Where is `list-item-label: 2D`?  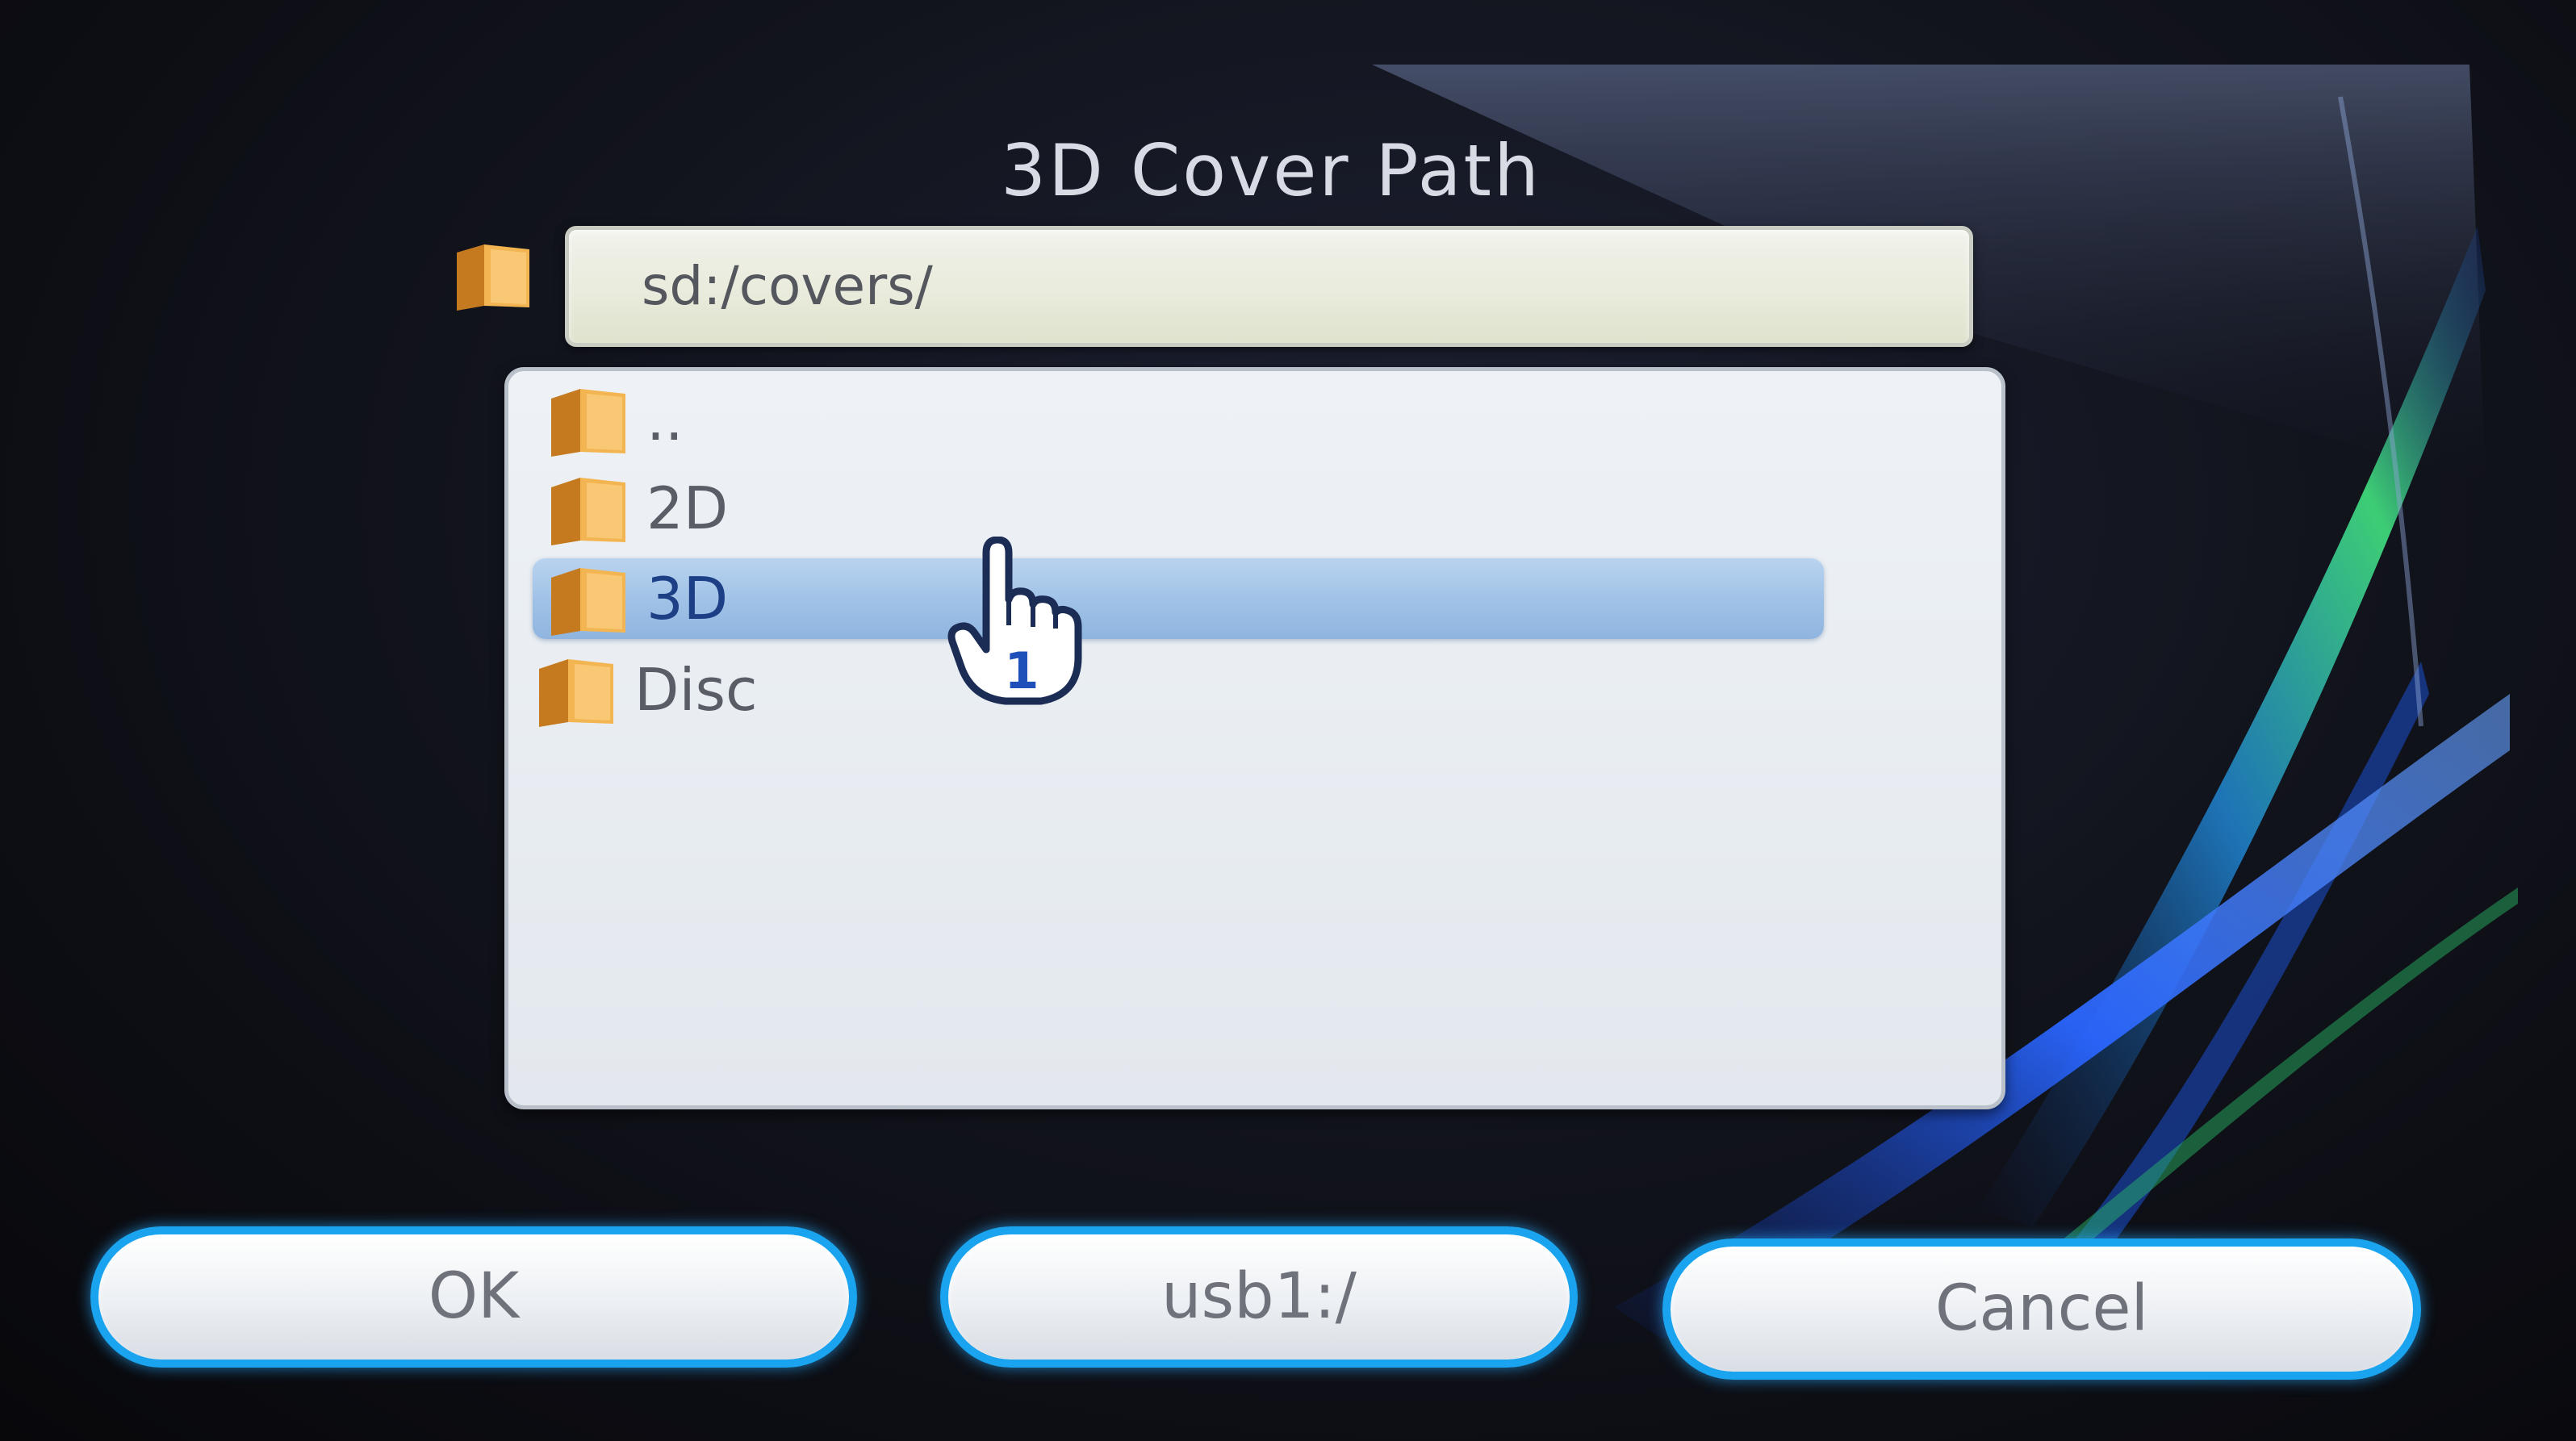
list-item-label: 2D is located at coordinates (687, 508).